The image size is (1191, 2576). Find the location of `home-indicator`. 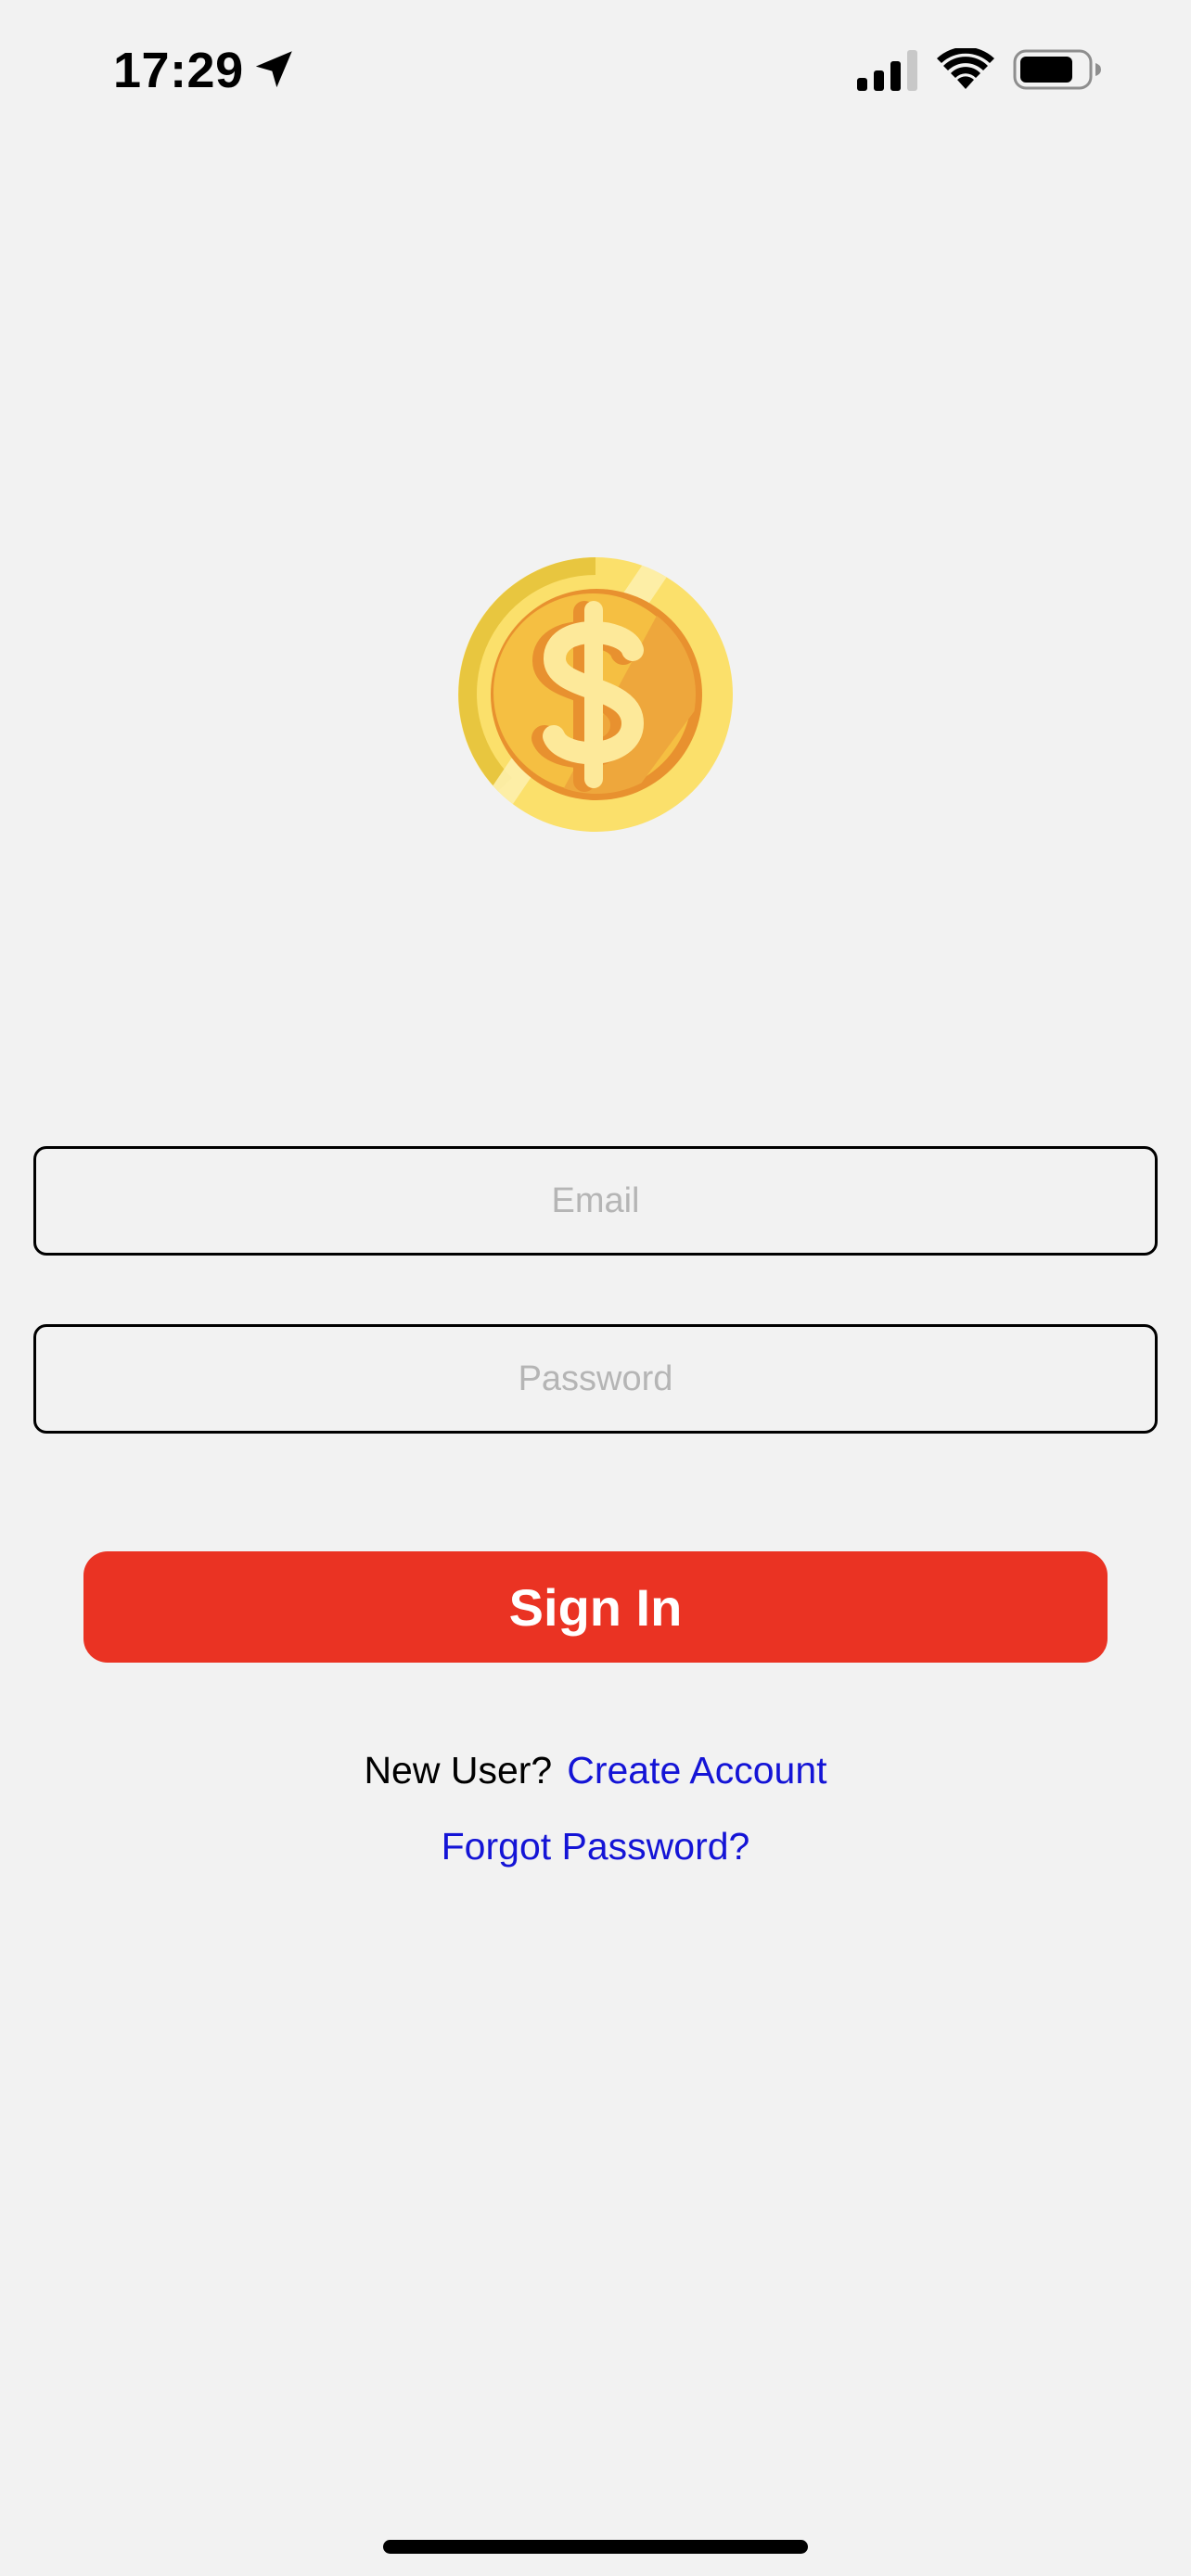

home-indicator is located at coordinates (595, 2547).